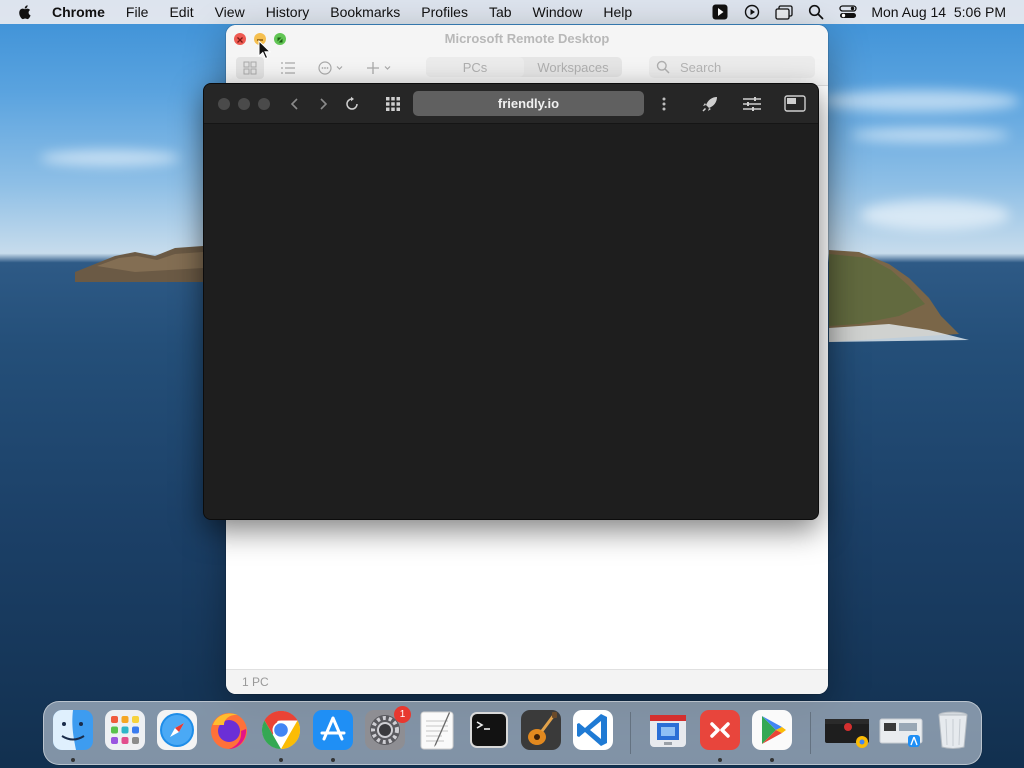  Describe the element at coordinates (330, 68) in the screenshot. I see `more-options-icon` at that location.